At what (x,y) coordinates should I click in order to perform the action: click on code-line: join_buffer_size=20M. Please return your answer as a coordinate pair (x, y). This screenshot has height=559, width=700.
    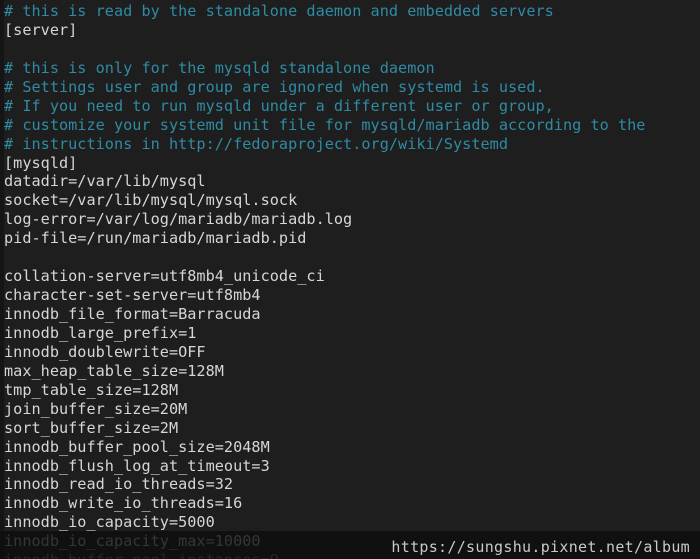
    Looking at the image, I should click on (96, 408).